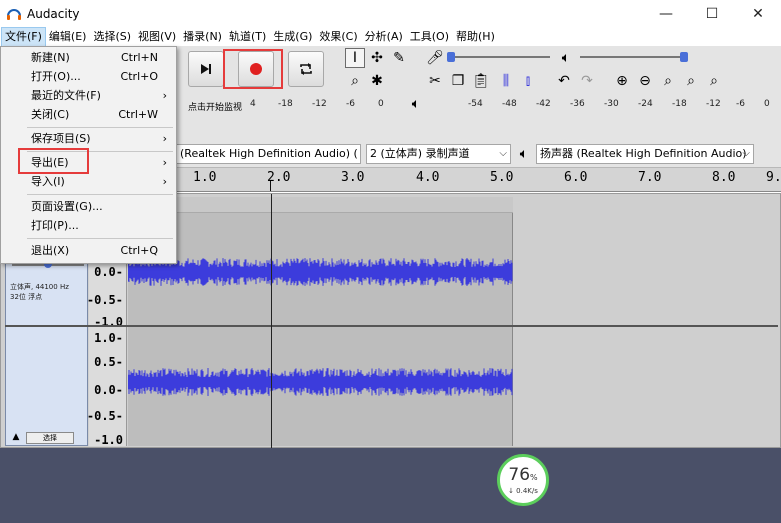  Describe the element at coordinates (773, 177) in the screenshot. I see `timeline-tick-label: 9.` at that location.